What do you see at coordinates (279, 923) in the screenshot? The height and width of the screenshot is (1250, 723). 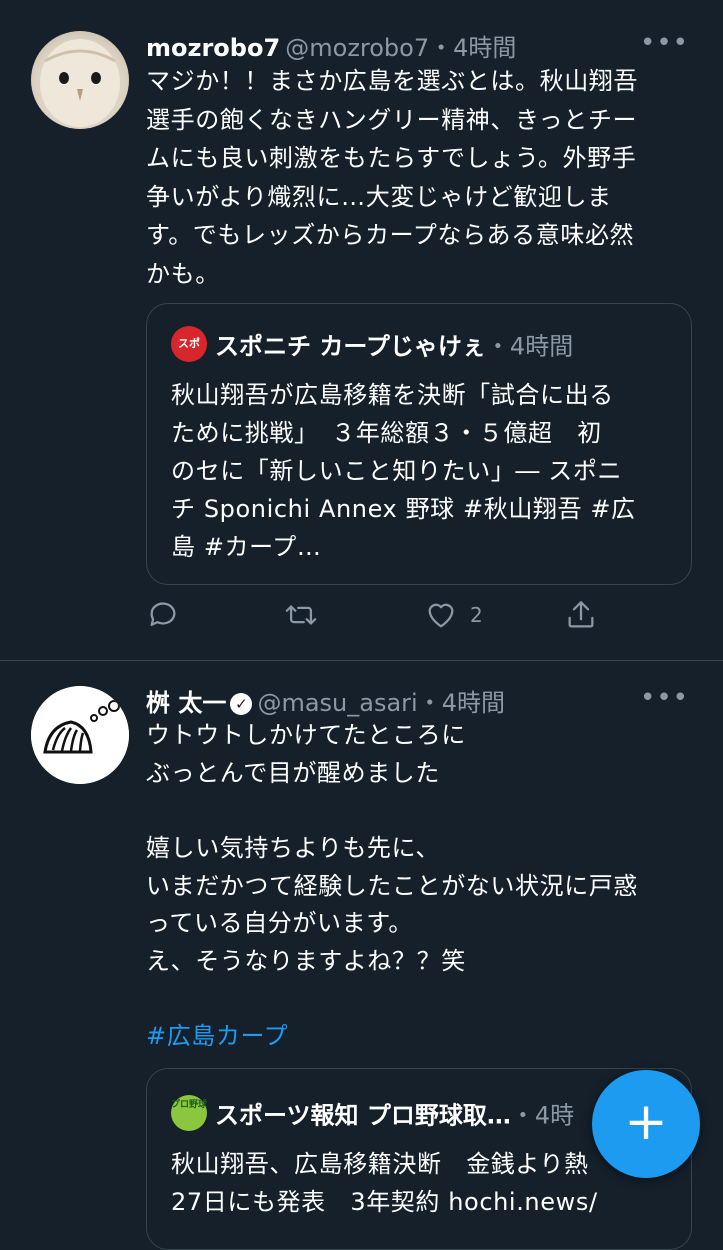 I see `tweet-text-line: っている自分がいます。` at bounding box center [279, 923].